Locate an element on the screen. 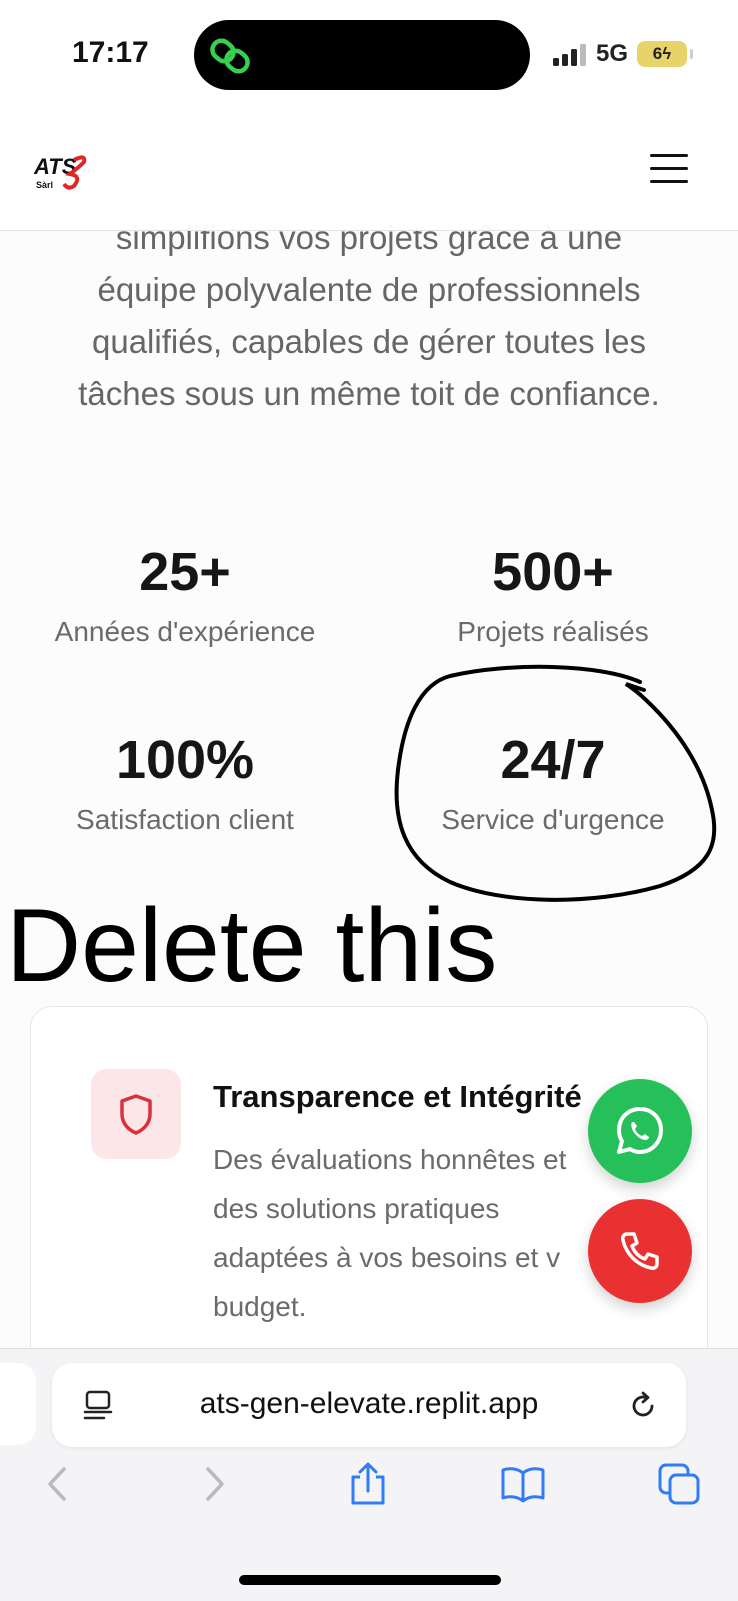  whatsapp-icon is located at coordinates (640, 1130).